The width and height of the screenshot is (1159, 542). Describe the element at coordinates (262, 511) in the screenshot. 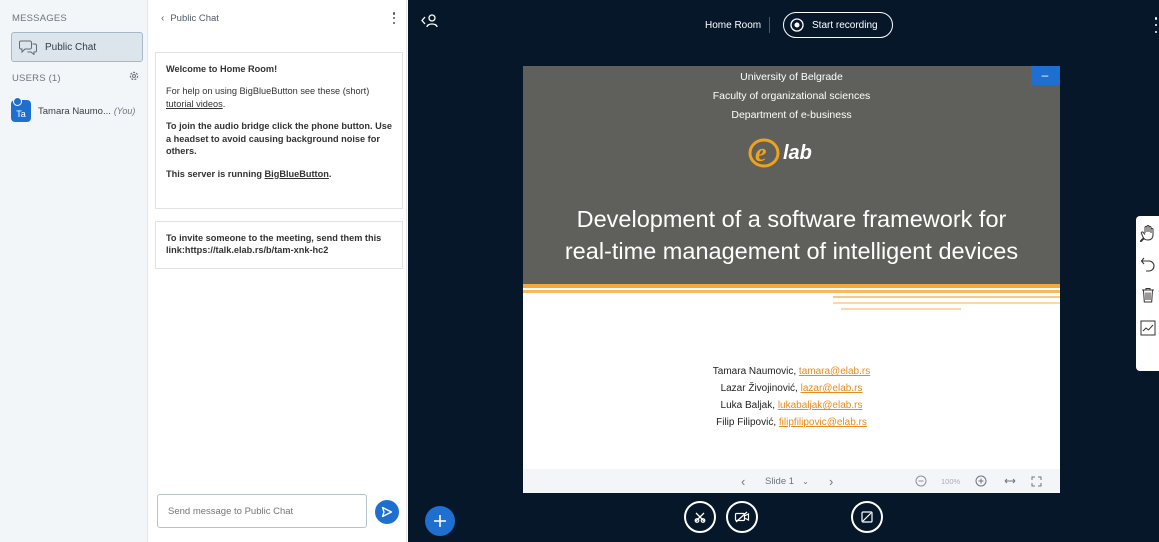

I see `chat-message-input` at that location.